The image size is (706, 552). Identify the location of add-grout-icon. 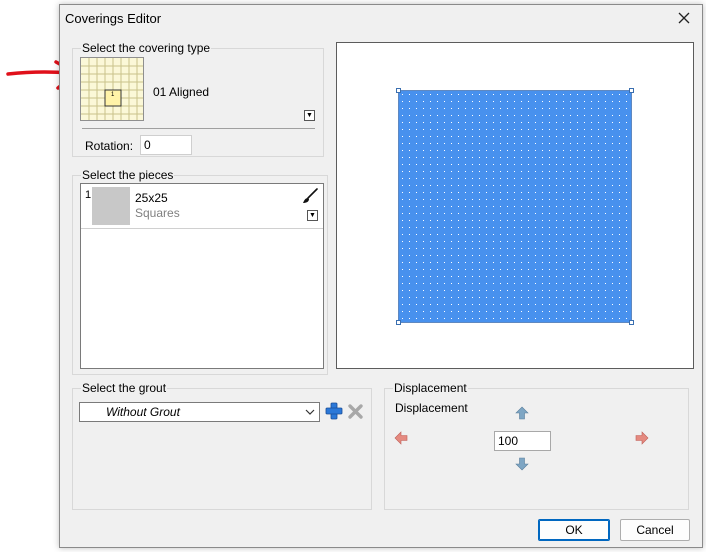
(334, 411).